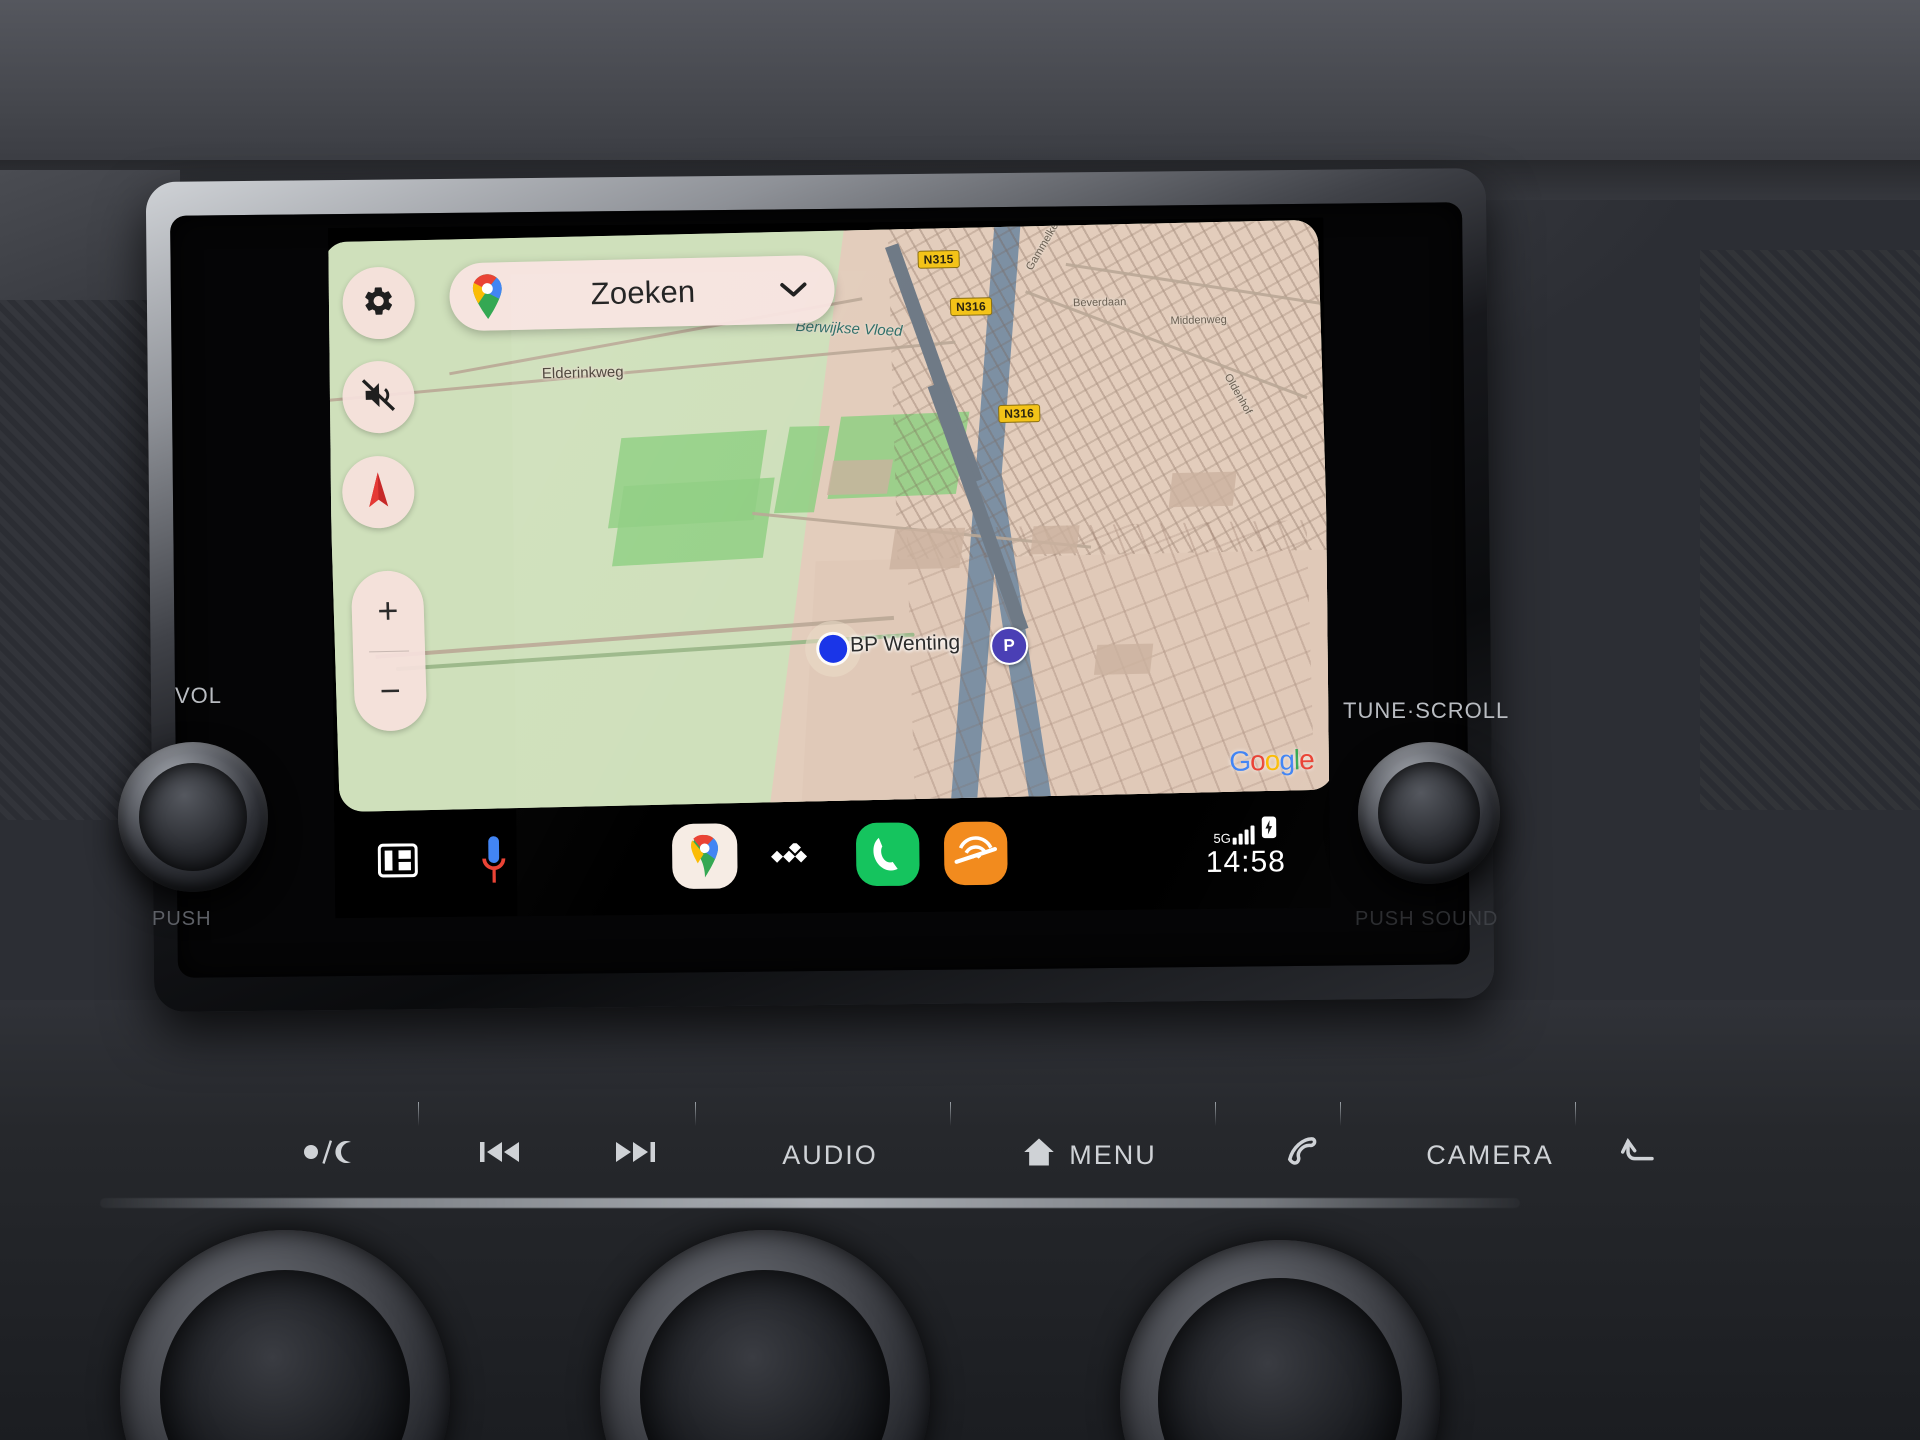 This screenshot has width=1920, height=1440. Describe the element at coordinates (1429, 813) in the screenshot. I see `tune-scroll-knob` at that location.